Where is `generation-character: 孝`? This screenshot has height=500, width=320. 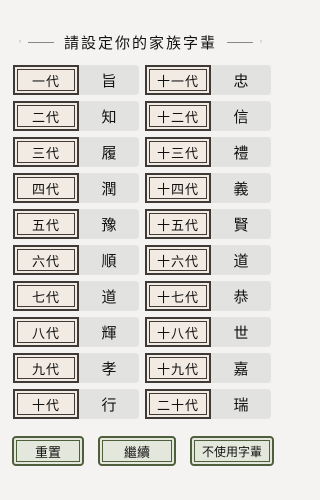 generation-character: 孝 is located at coordinates (109, 368).